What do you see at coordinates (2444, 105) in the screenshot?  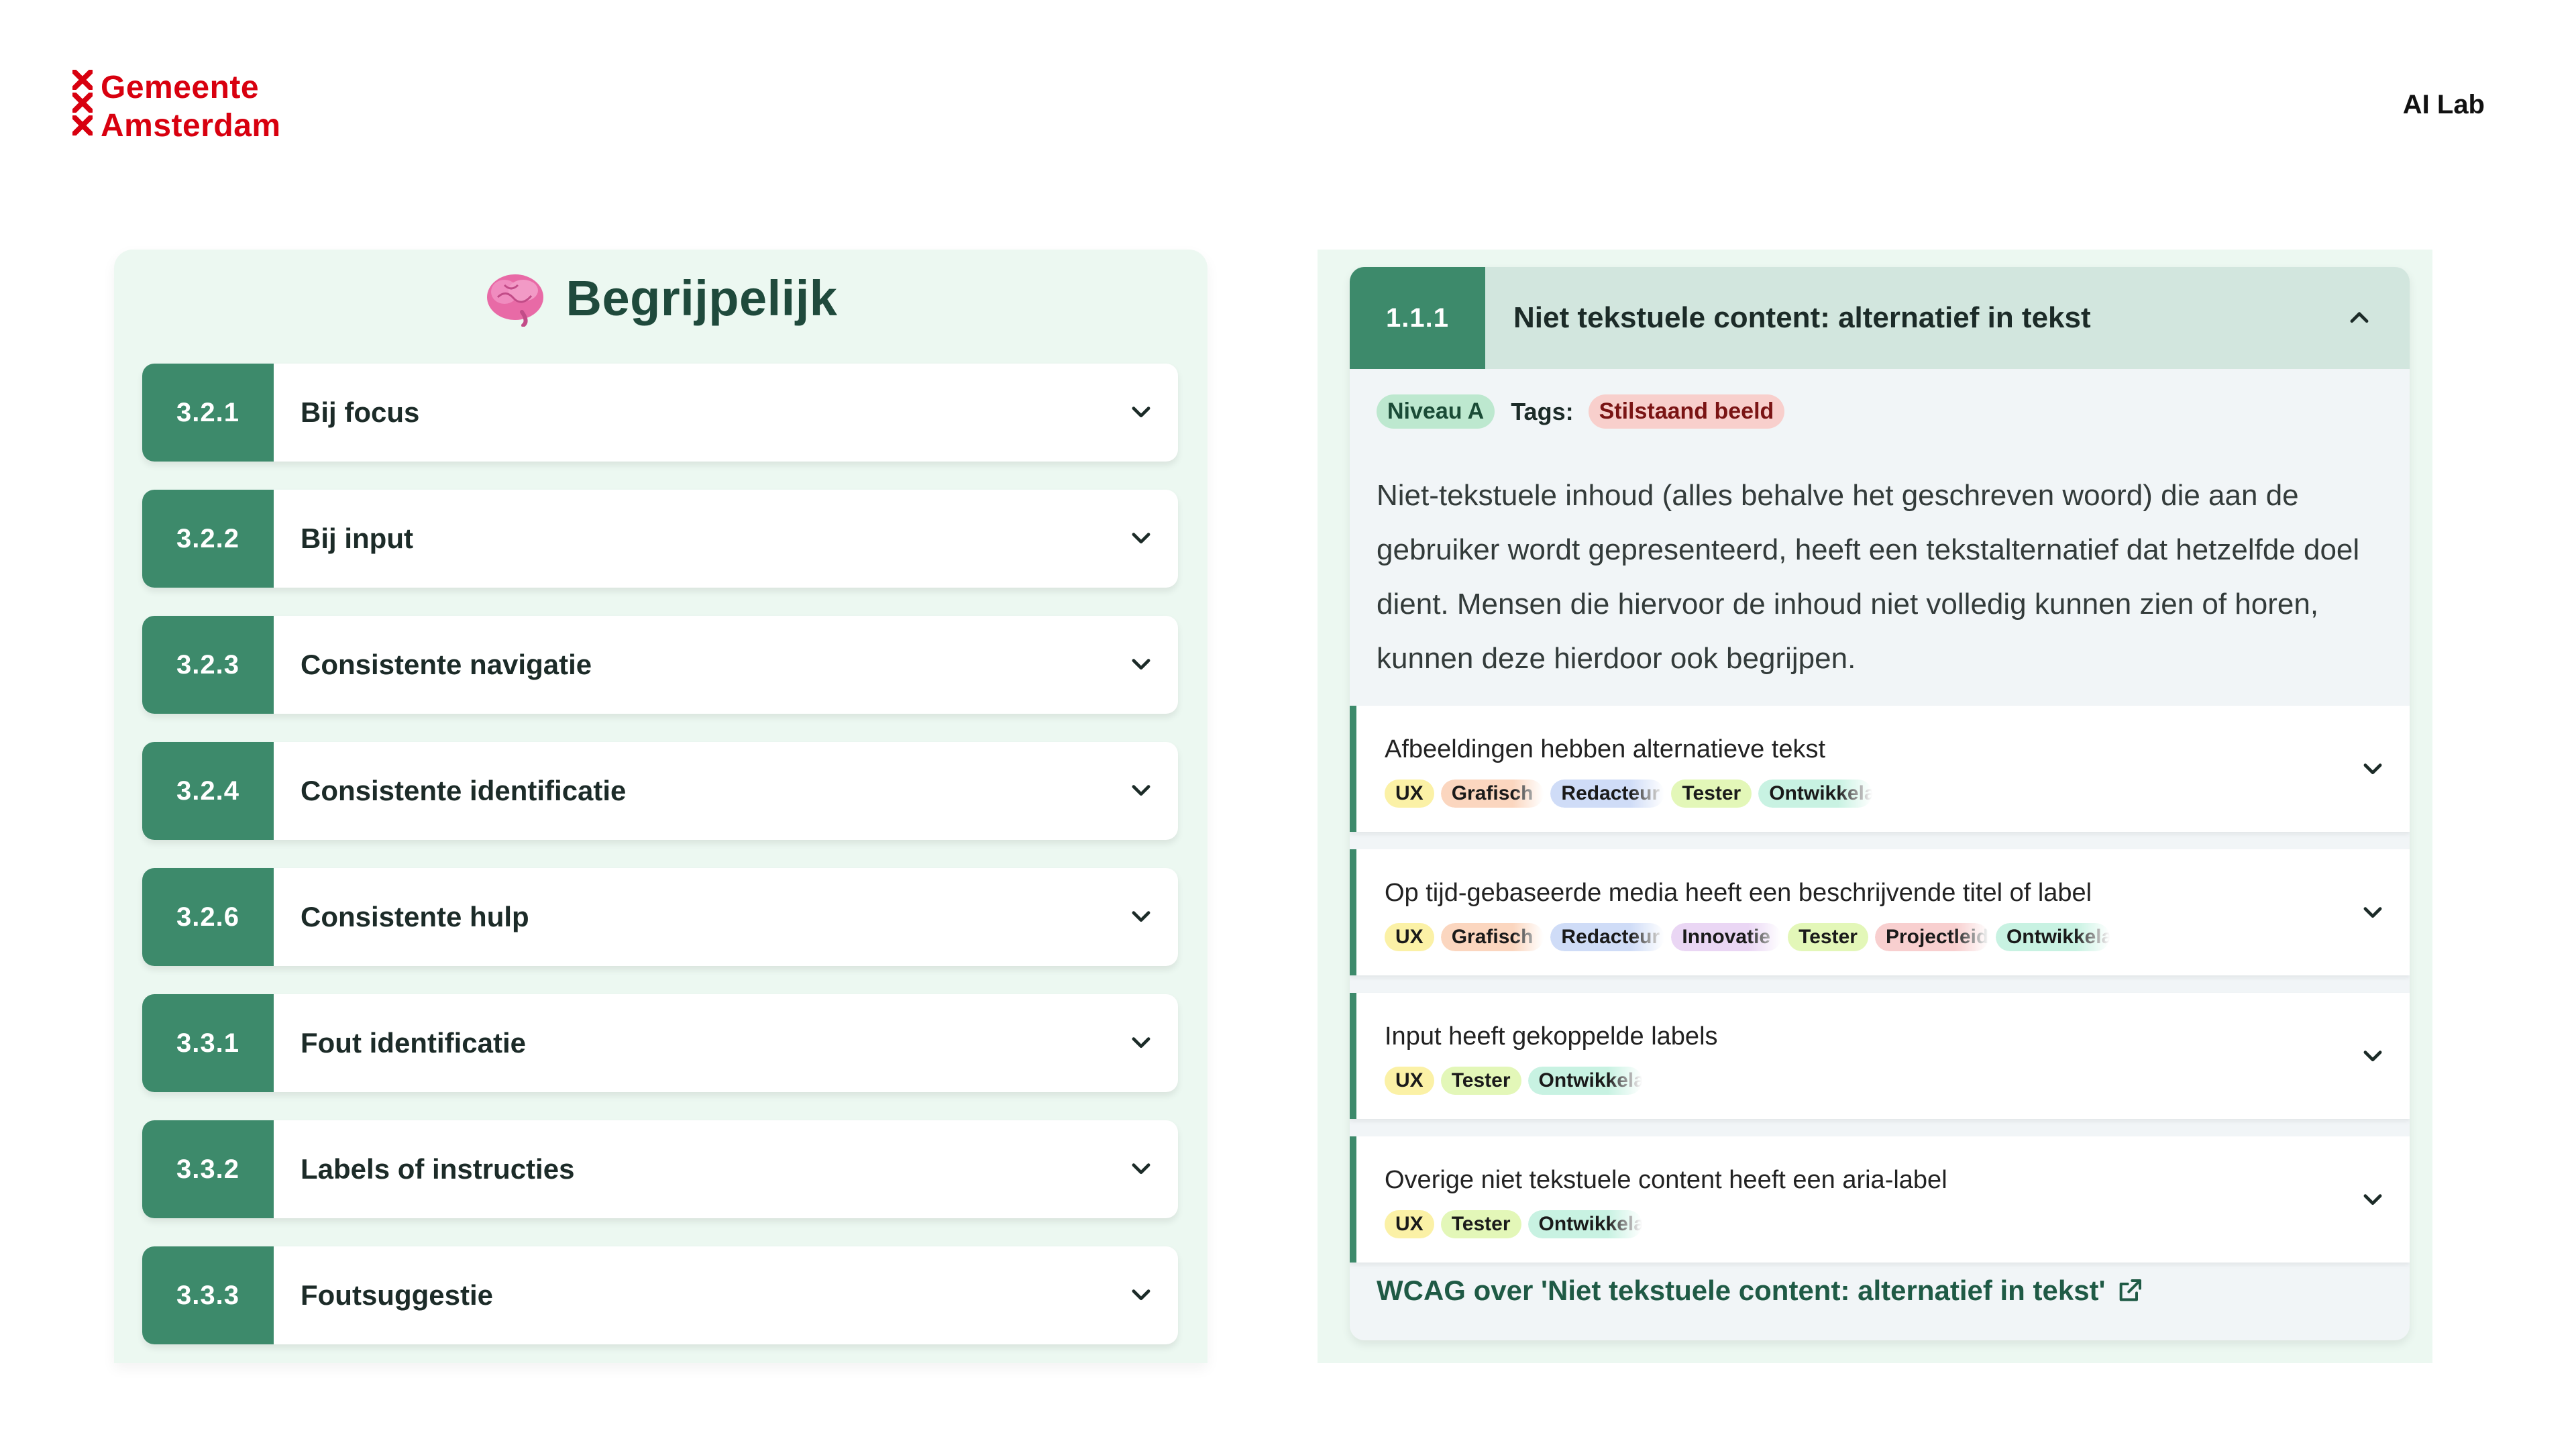 I see `ai-lab-link: AI Lab` at bounding box center [2444, 105].